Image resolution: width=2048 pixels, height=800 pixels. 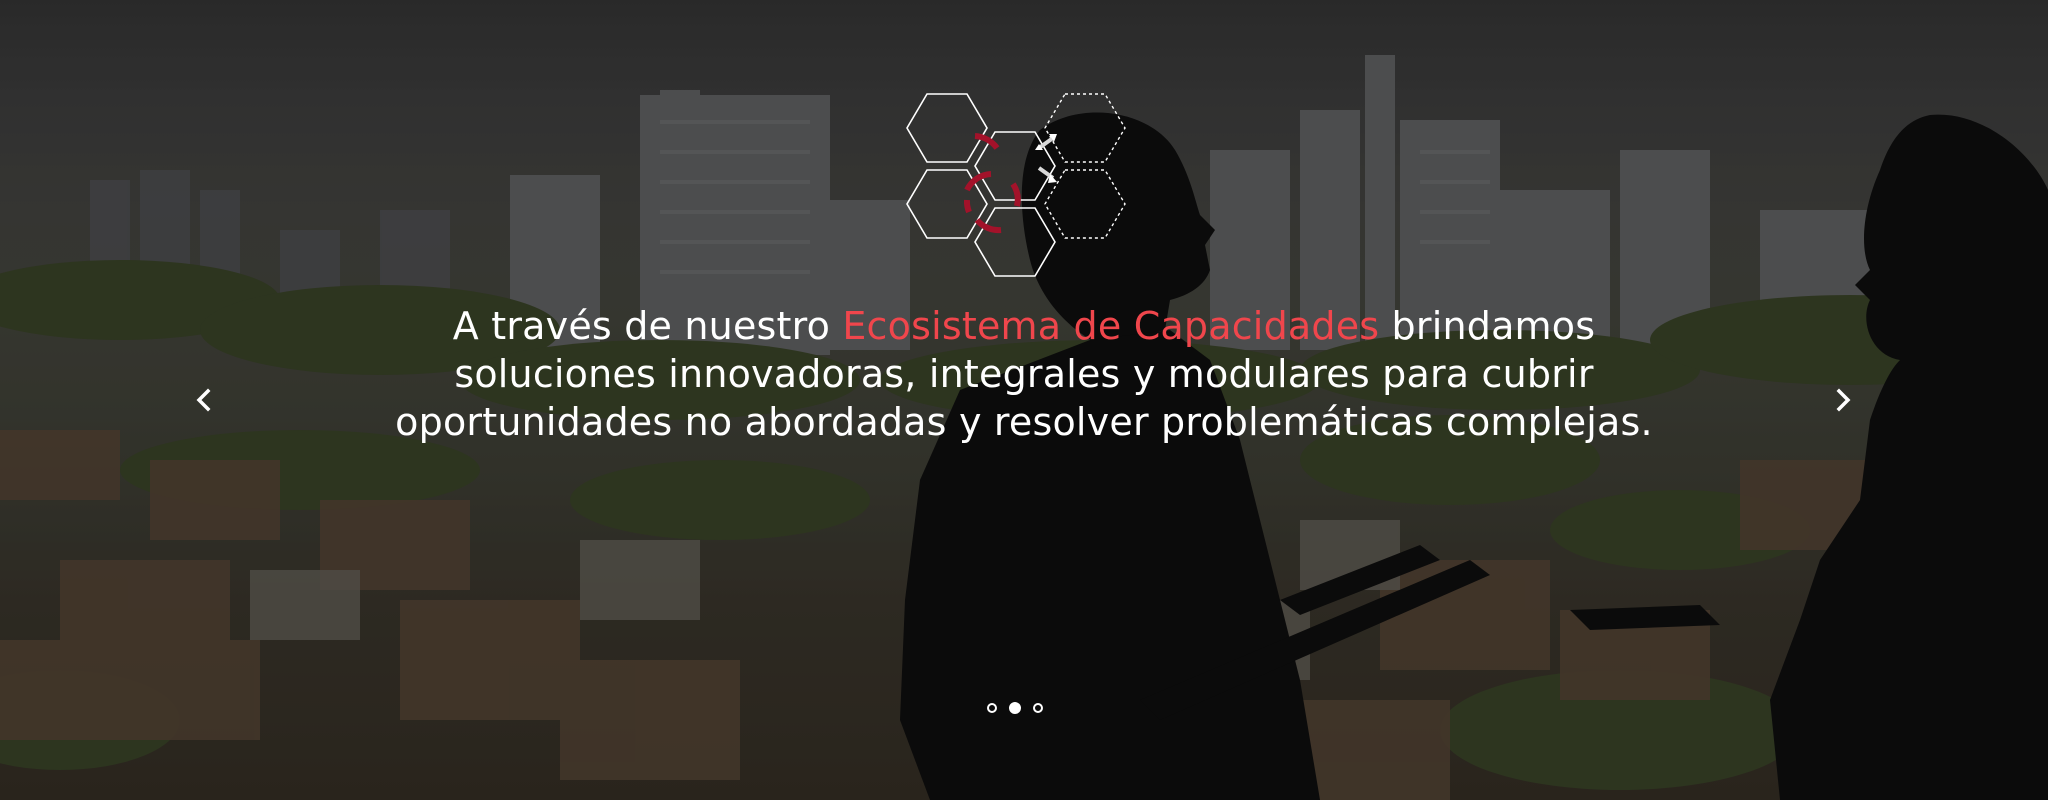 I want to click on hexagon-ecosystem-icon, so click(x=1016, y=185).